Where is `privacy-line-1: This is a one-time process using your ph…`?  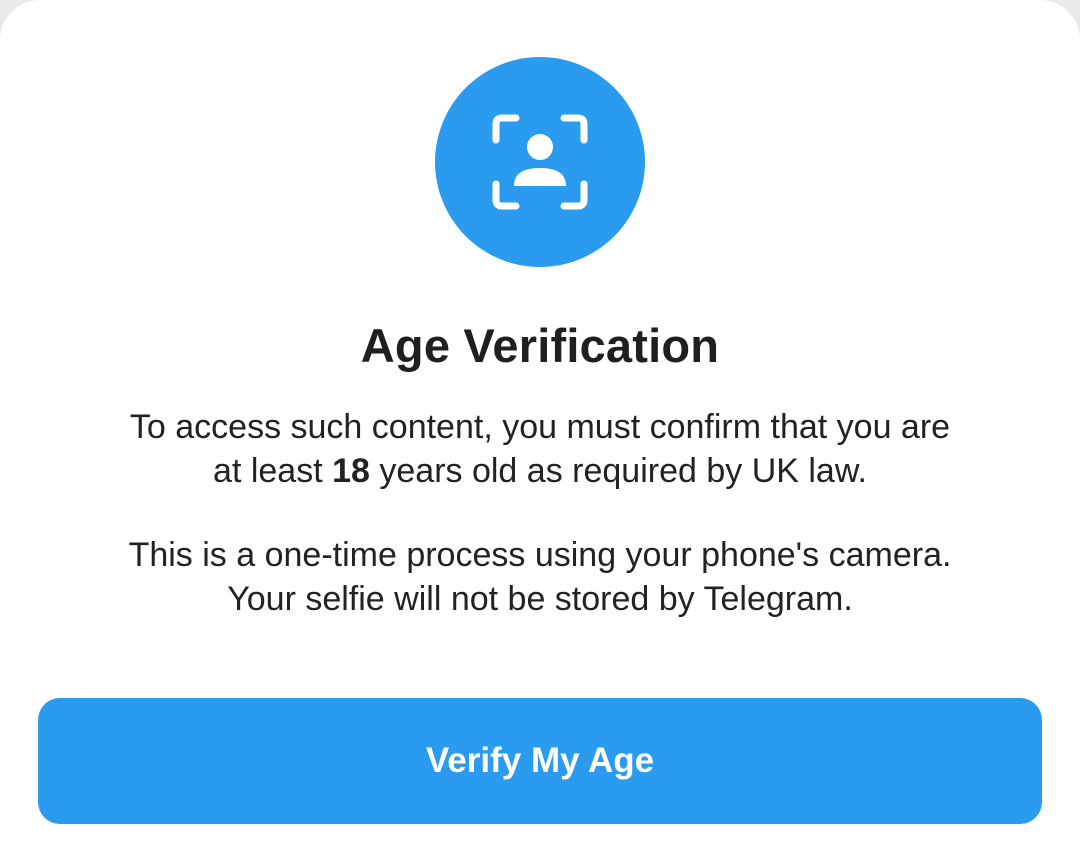
privacy-line-1: This is a one-time process using your ph… is located at coordinates (540, 555).